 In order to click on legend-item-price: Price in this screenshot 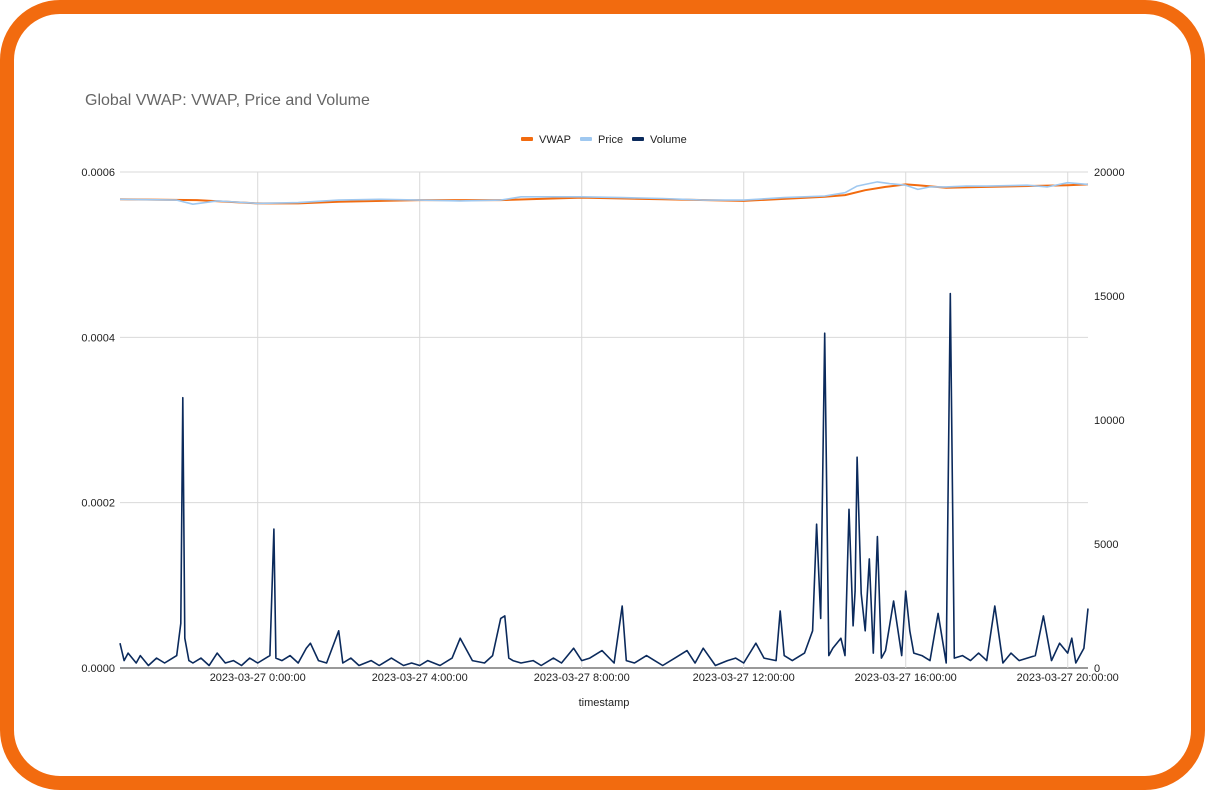, I will do `click(601, 140)`.